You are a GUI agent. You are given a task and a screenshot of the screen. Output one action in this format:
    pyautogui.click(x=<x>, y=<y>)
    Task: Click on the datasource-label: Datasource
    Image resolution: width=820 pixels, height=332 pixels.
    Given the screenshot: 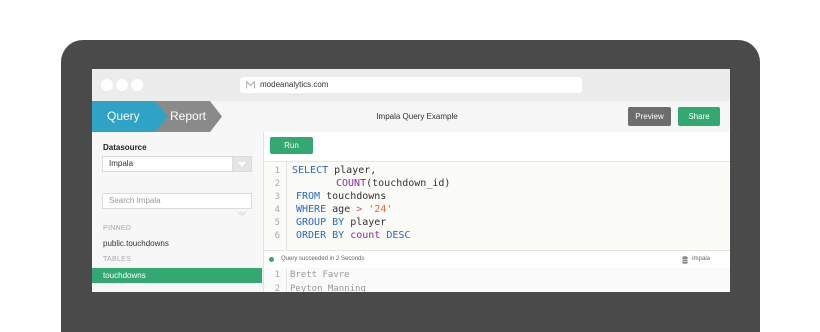 What is the action you would take?
    pyautogui.click(x=125, y=147)
    